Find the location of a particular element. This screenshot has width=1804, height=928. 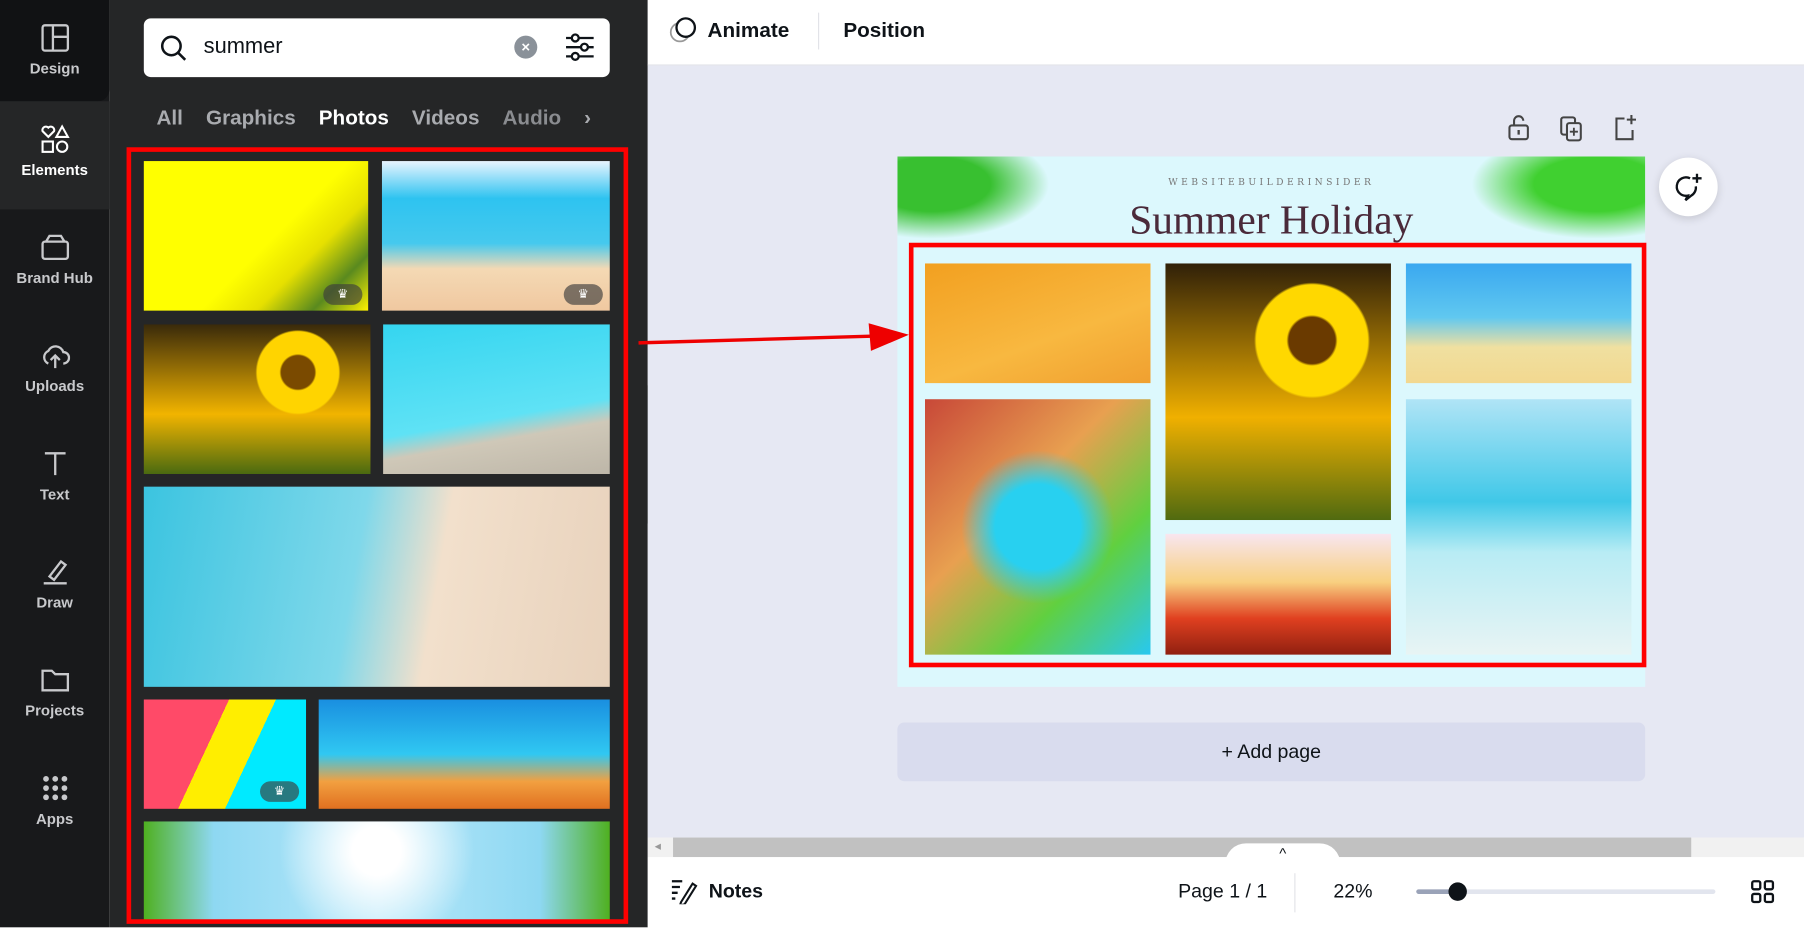

scroll-left-icon: ◂ is located at coordinates (658, 846).